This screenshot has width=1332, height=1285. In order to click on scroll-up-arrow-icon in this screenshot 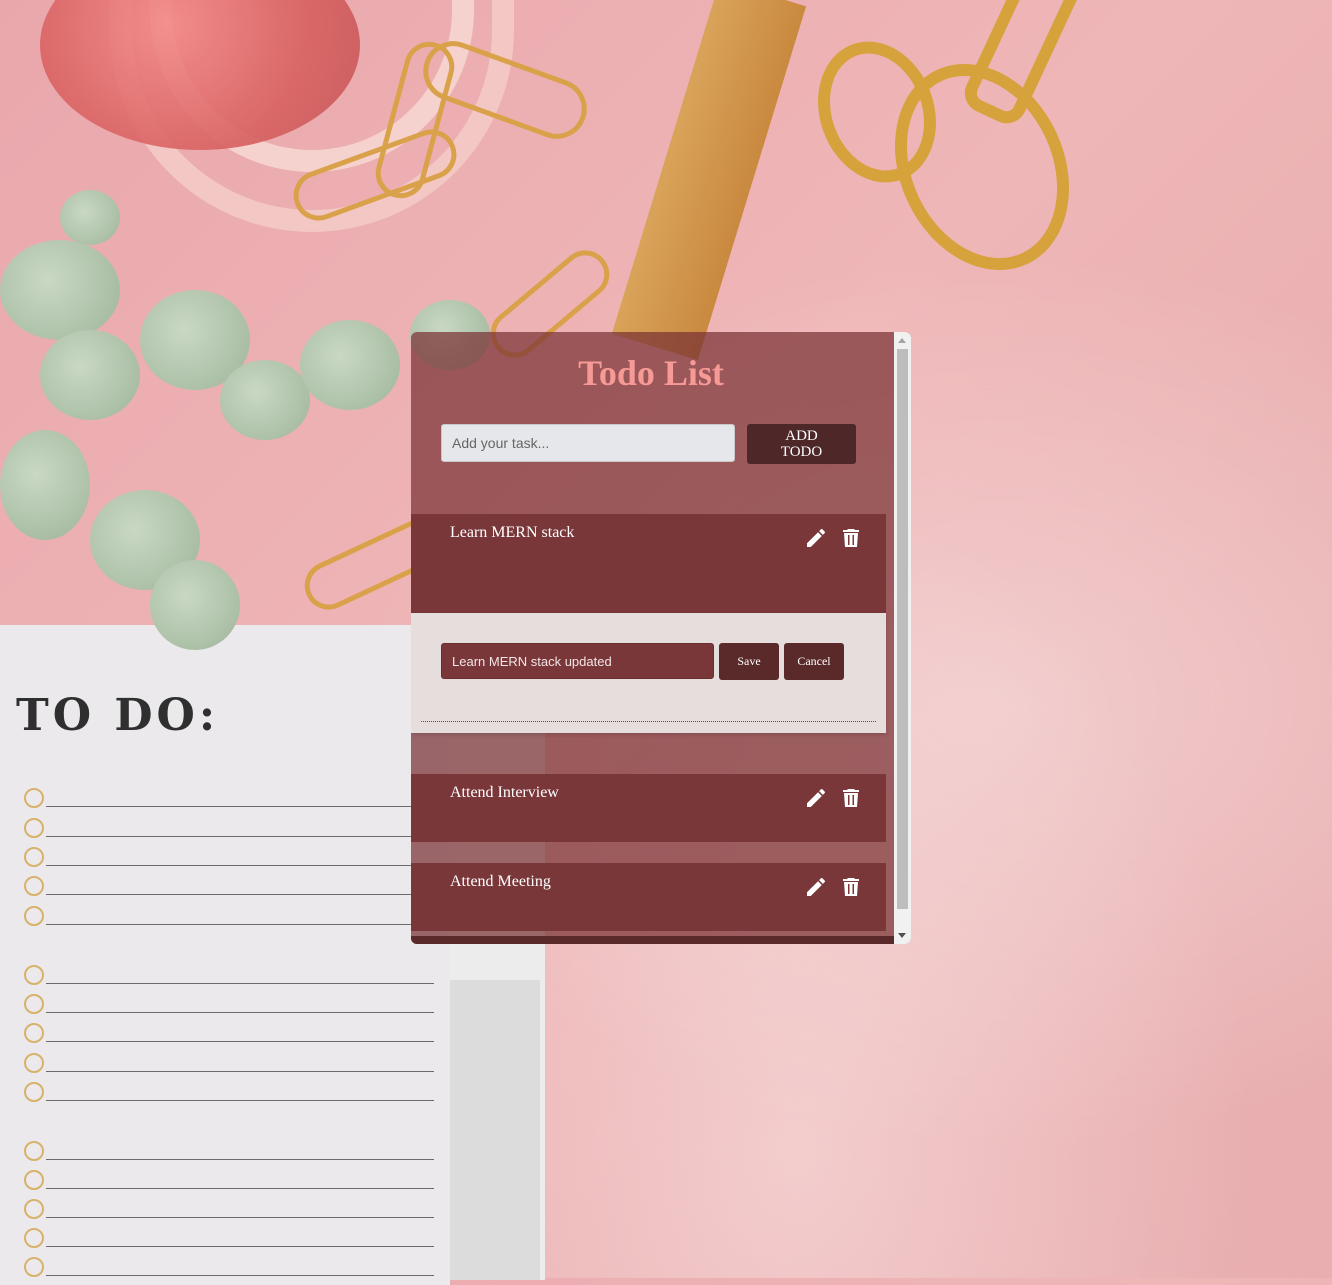, I will do `click(902, 340)`.